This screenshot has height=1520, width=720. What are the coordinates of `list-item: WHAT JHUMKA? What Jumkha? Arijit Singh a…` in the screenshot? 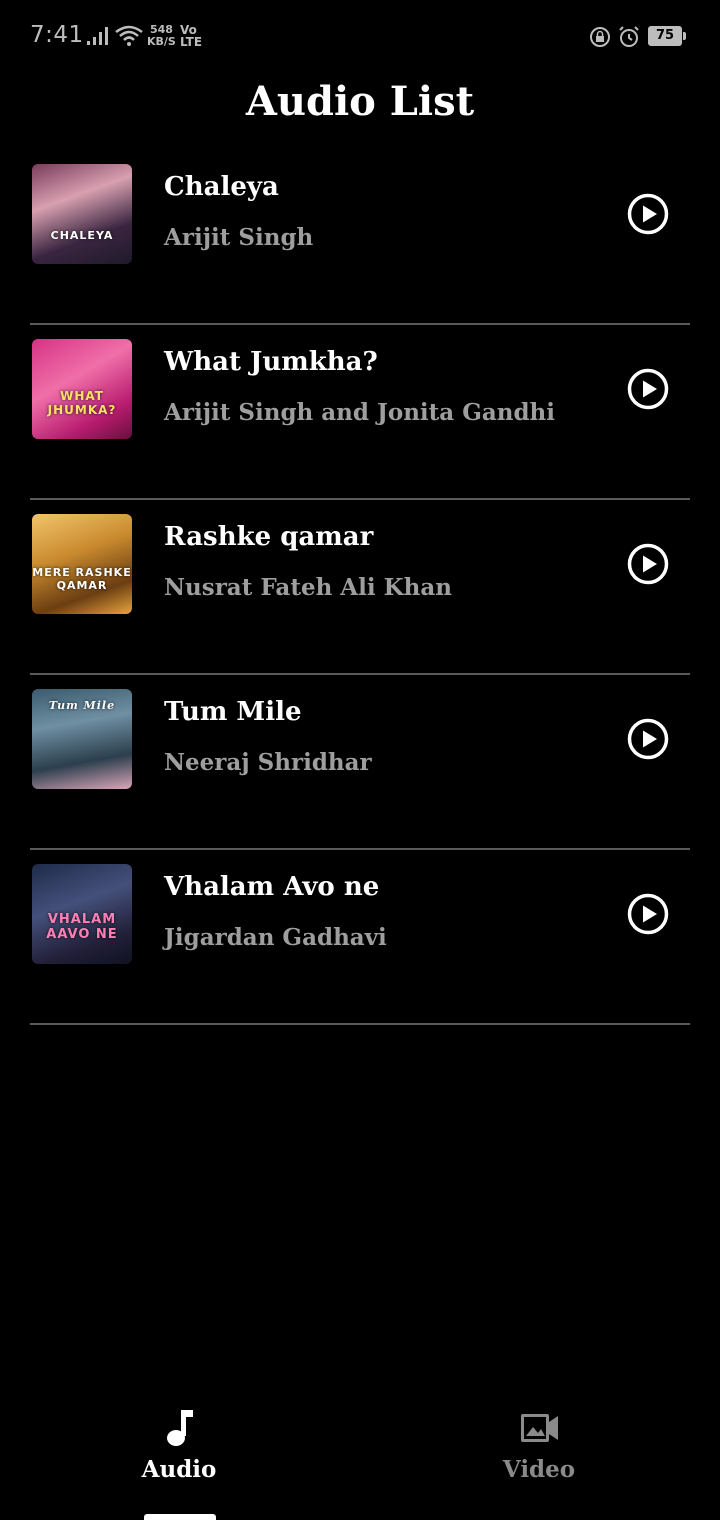 It's located at (360, 412).